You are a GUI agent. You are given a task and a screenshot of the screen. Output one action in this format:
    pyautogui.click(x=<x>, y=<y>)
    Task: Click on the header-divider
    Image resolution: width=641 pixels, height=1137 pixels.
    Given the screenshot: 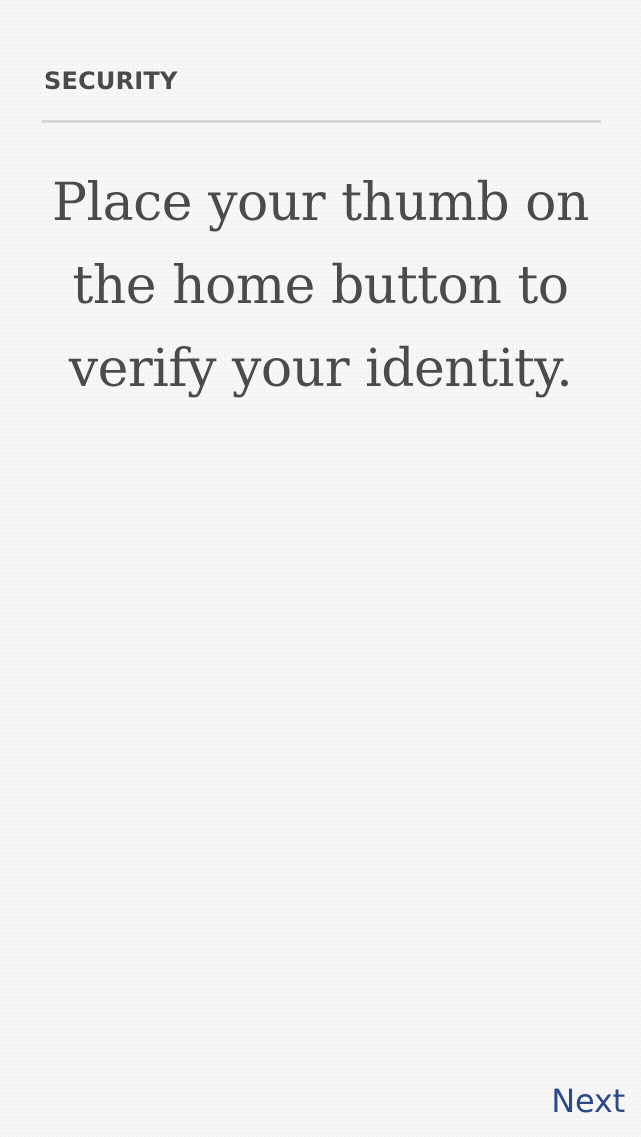 What is the action you would take?
    pyautogui.click(x=321, y=121)
    